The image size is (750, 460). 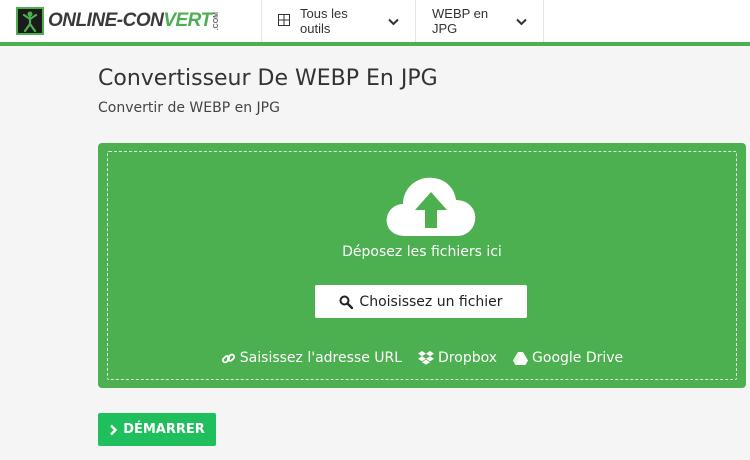 What do you see at coordinates (431, 209) in the screenshot?
I see `upload-cloud-icon` at bounding box center [431, 209].